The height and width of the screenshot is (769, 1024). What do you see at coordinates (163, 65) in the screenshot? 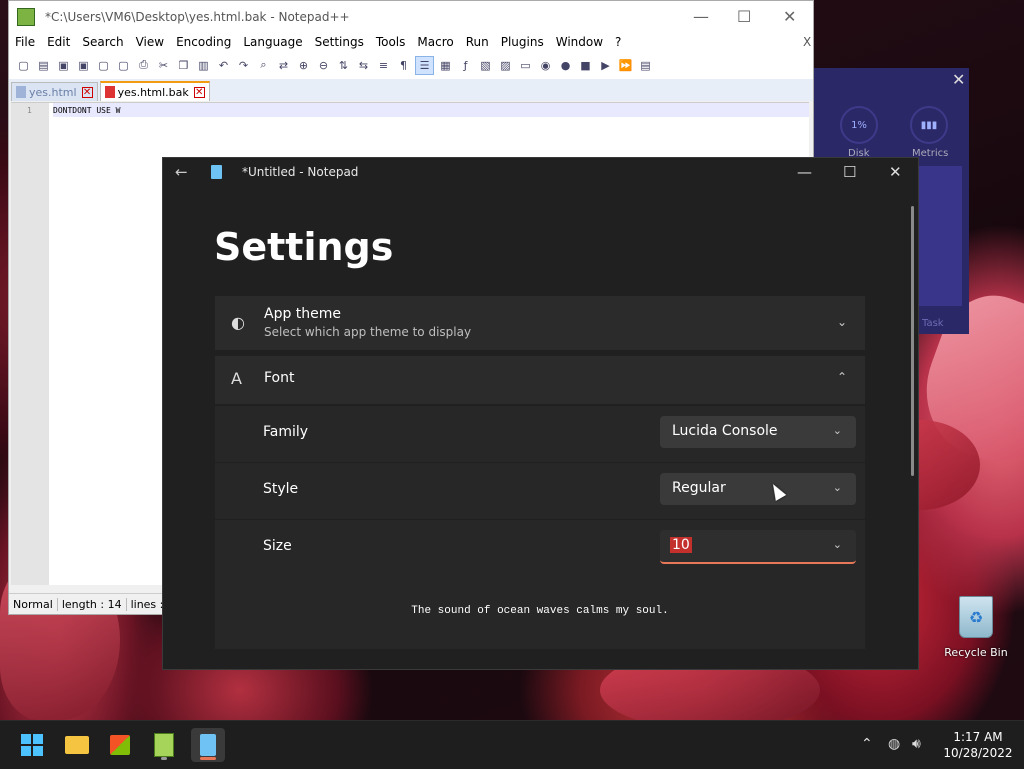
I see `cut-icon: ✂` at bounding box center [163, 65].